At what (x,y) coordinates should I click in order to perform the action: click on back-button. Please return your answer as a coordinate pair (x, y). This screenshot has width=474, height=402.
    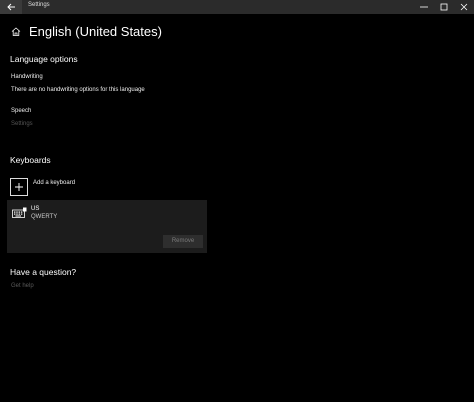
    Looking at the image, I should click on (11, 7).